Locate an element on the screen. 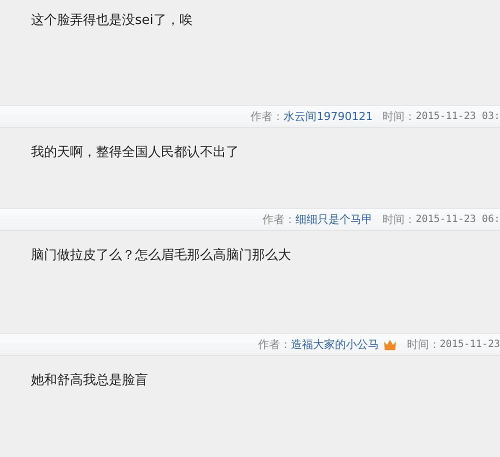 Image resolution: width=500 pixels, height=457 pixels. comment-text: 这个脸弄得也是没sei了，唉 is located at coordinates (112, 21).